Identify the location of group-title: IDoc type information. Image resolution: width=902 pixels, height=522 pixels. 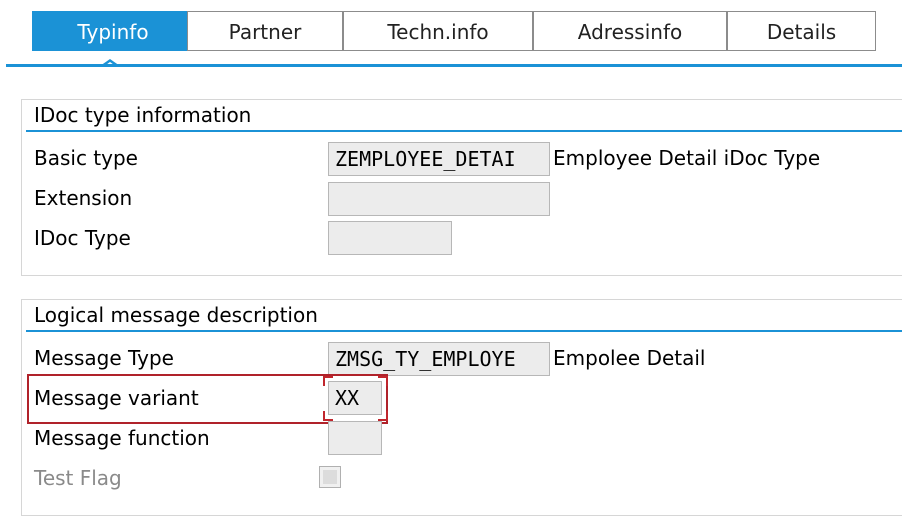
(143, 115).